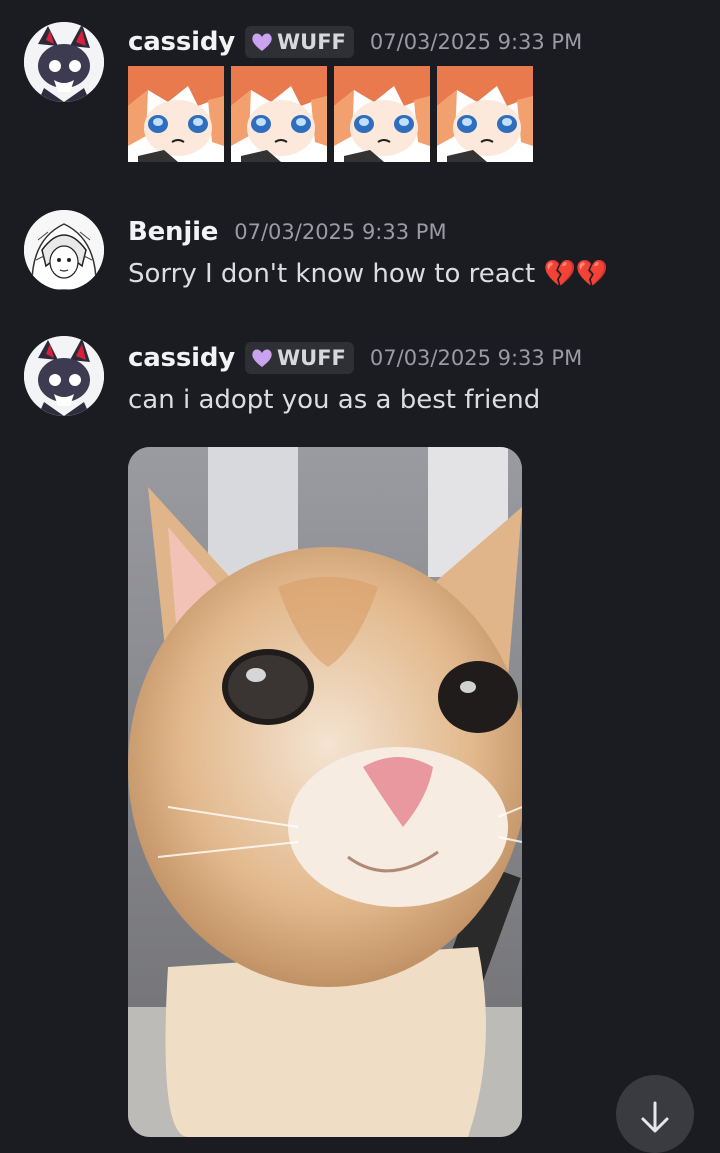 The width and height of the screenshot is (720, 1153). I want to click on message-text: can i adopt you as a best friend, so click(334, 400).